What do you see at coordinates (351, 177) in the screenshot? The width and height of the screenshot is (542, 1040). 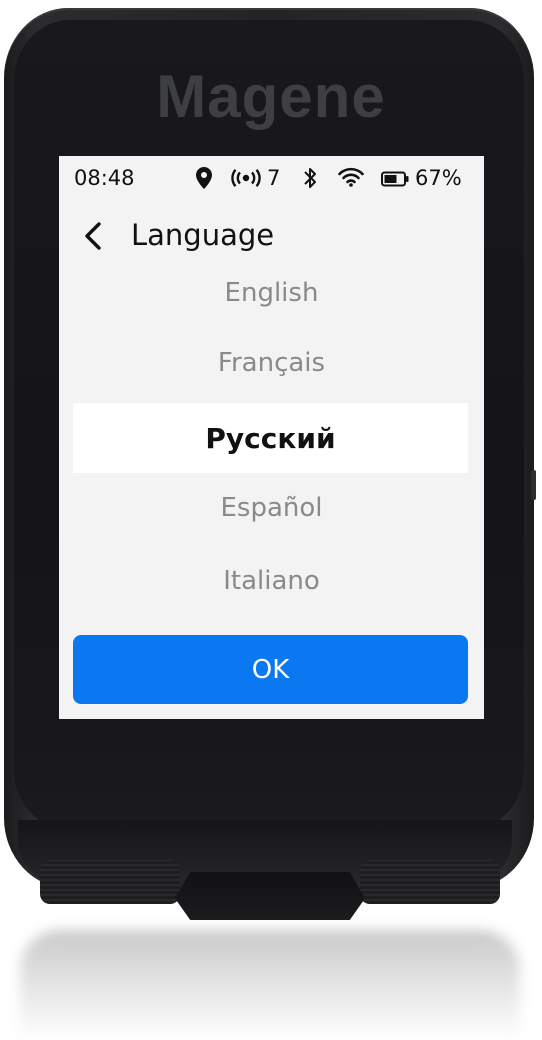 I see `wifi-icon` at bounding box center [351, 177].